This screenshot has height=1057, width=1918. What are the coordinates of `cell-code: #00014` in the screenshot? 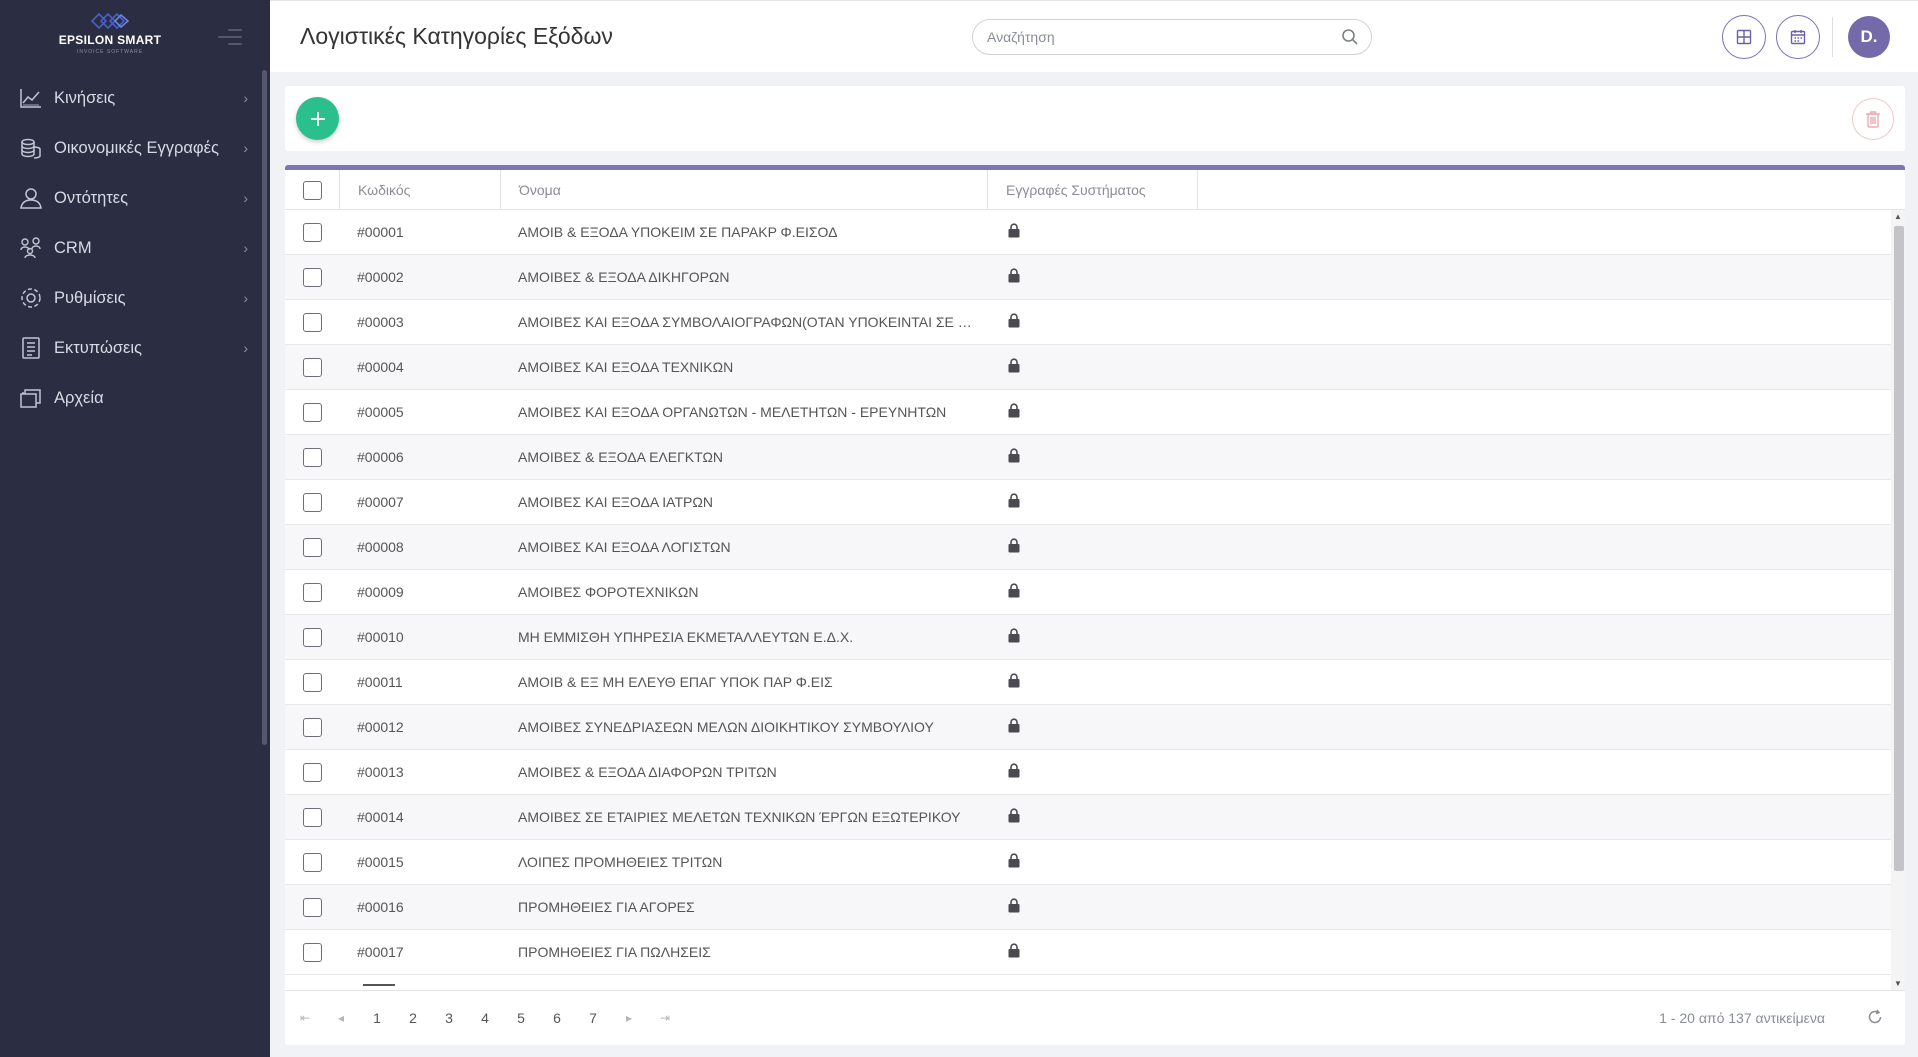 It's located at (380, 817).